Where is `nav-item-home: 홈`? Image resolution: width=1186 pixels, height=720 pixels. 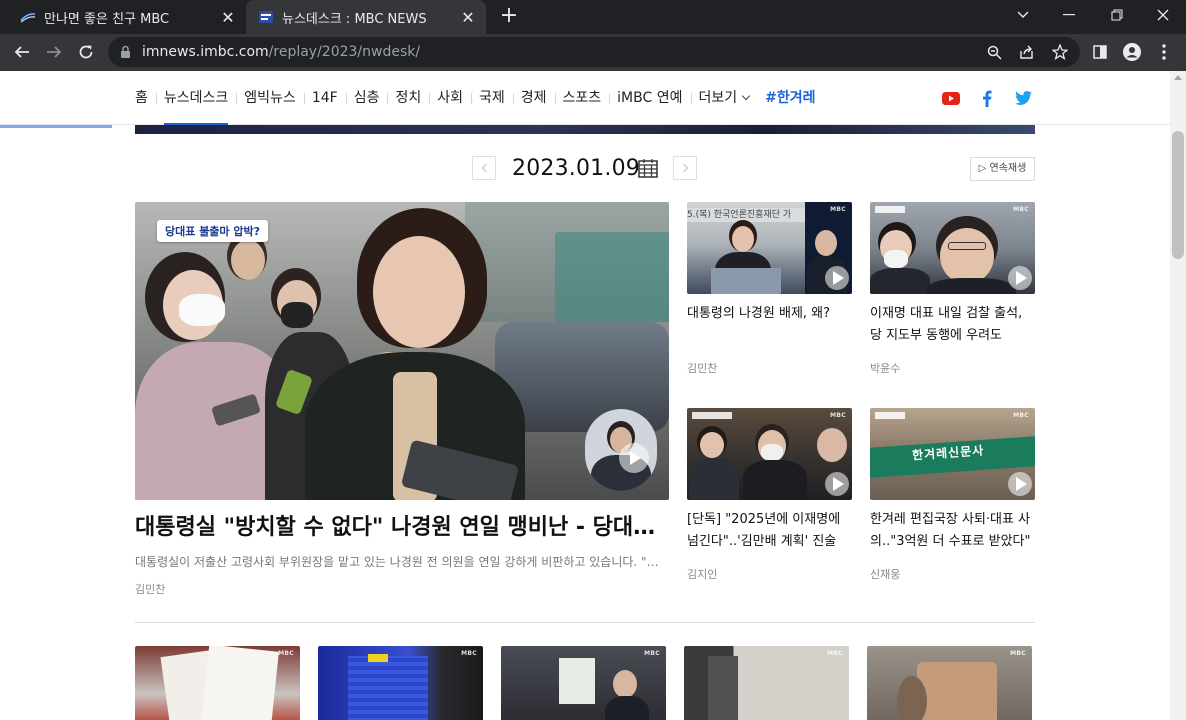 nav-item-home: 홈 is located at coordinates (145, 98).